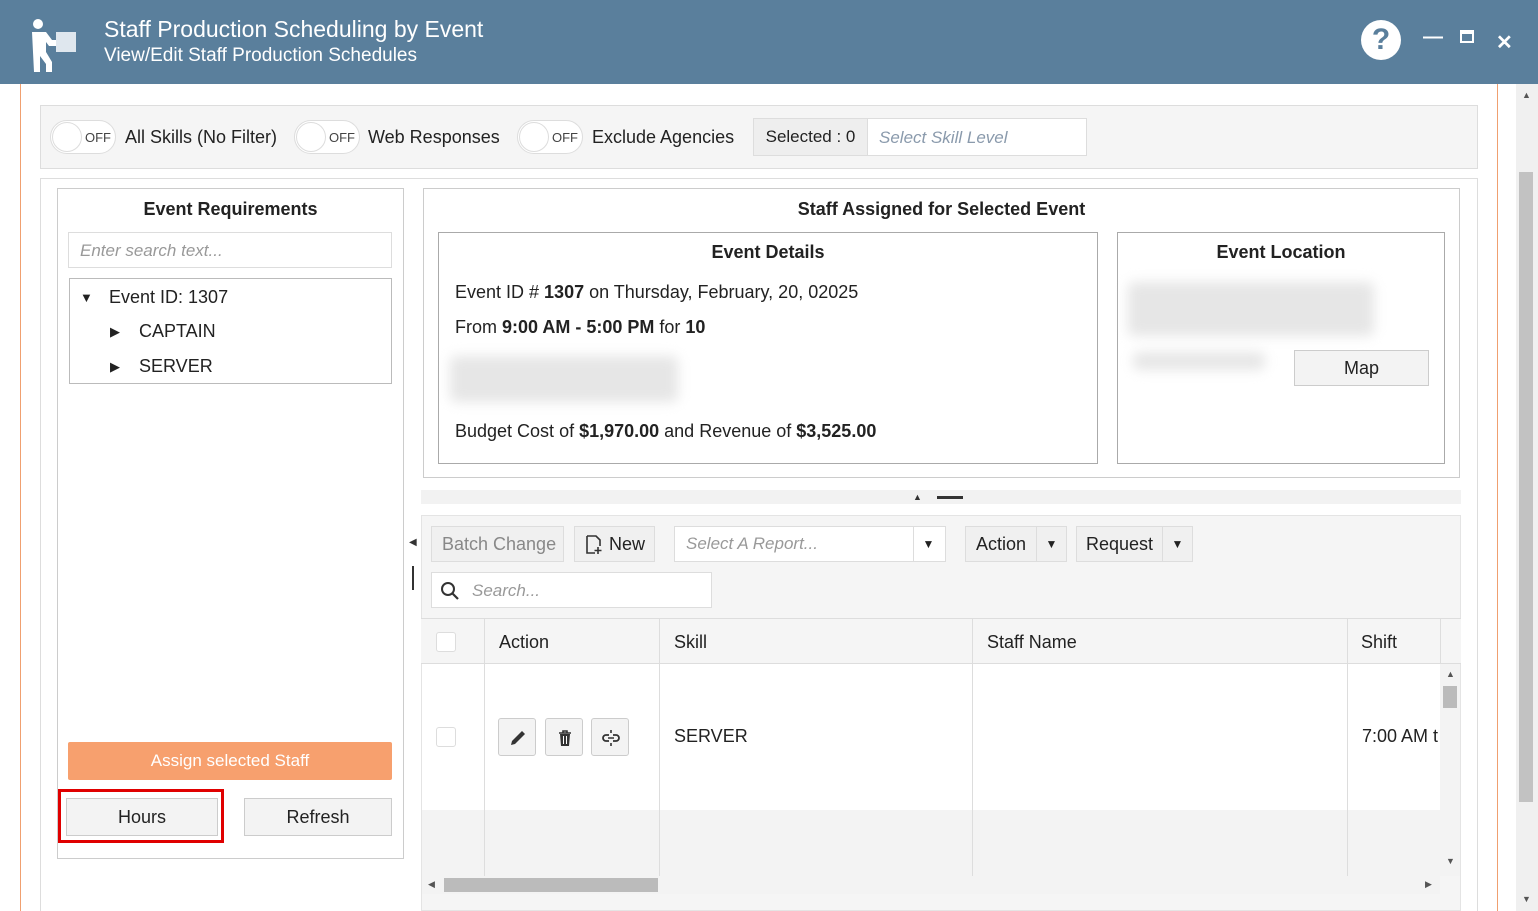  Describe the element at coordinates (836, 431) in the screenshot. I see `revenue-value: $3,525.00` at that location.